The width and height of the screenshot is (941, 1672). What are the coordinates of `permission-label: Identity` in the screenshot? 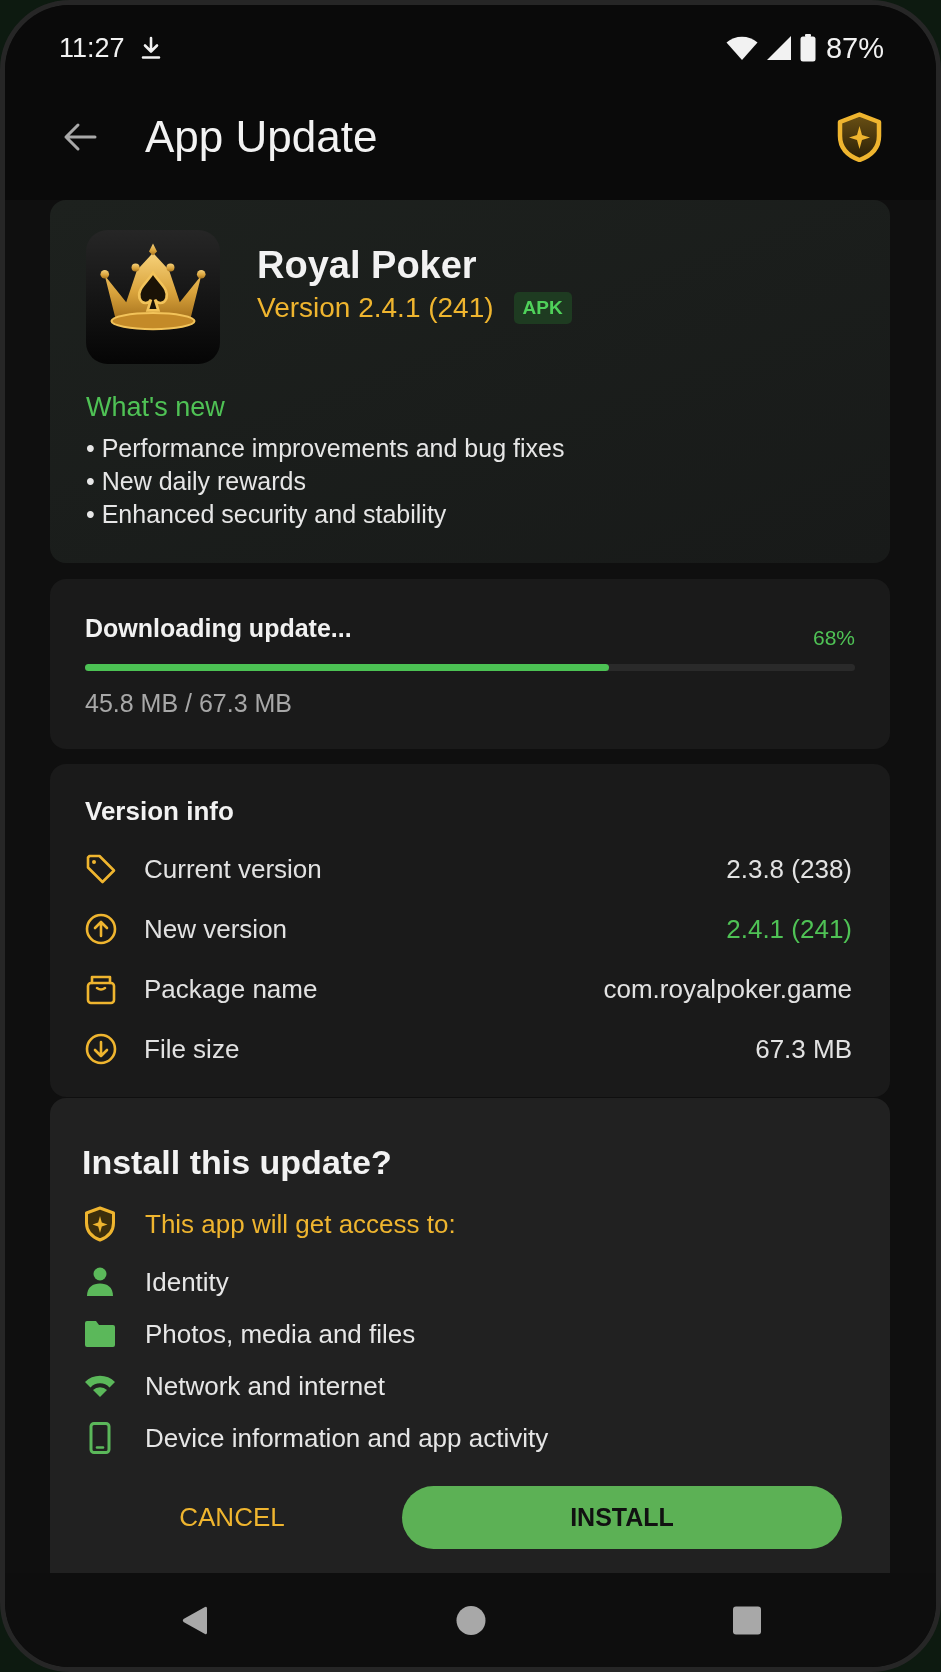 It's located at (187, 1282).